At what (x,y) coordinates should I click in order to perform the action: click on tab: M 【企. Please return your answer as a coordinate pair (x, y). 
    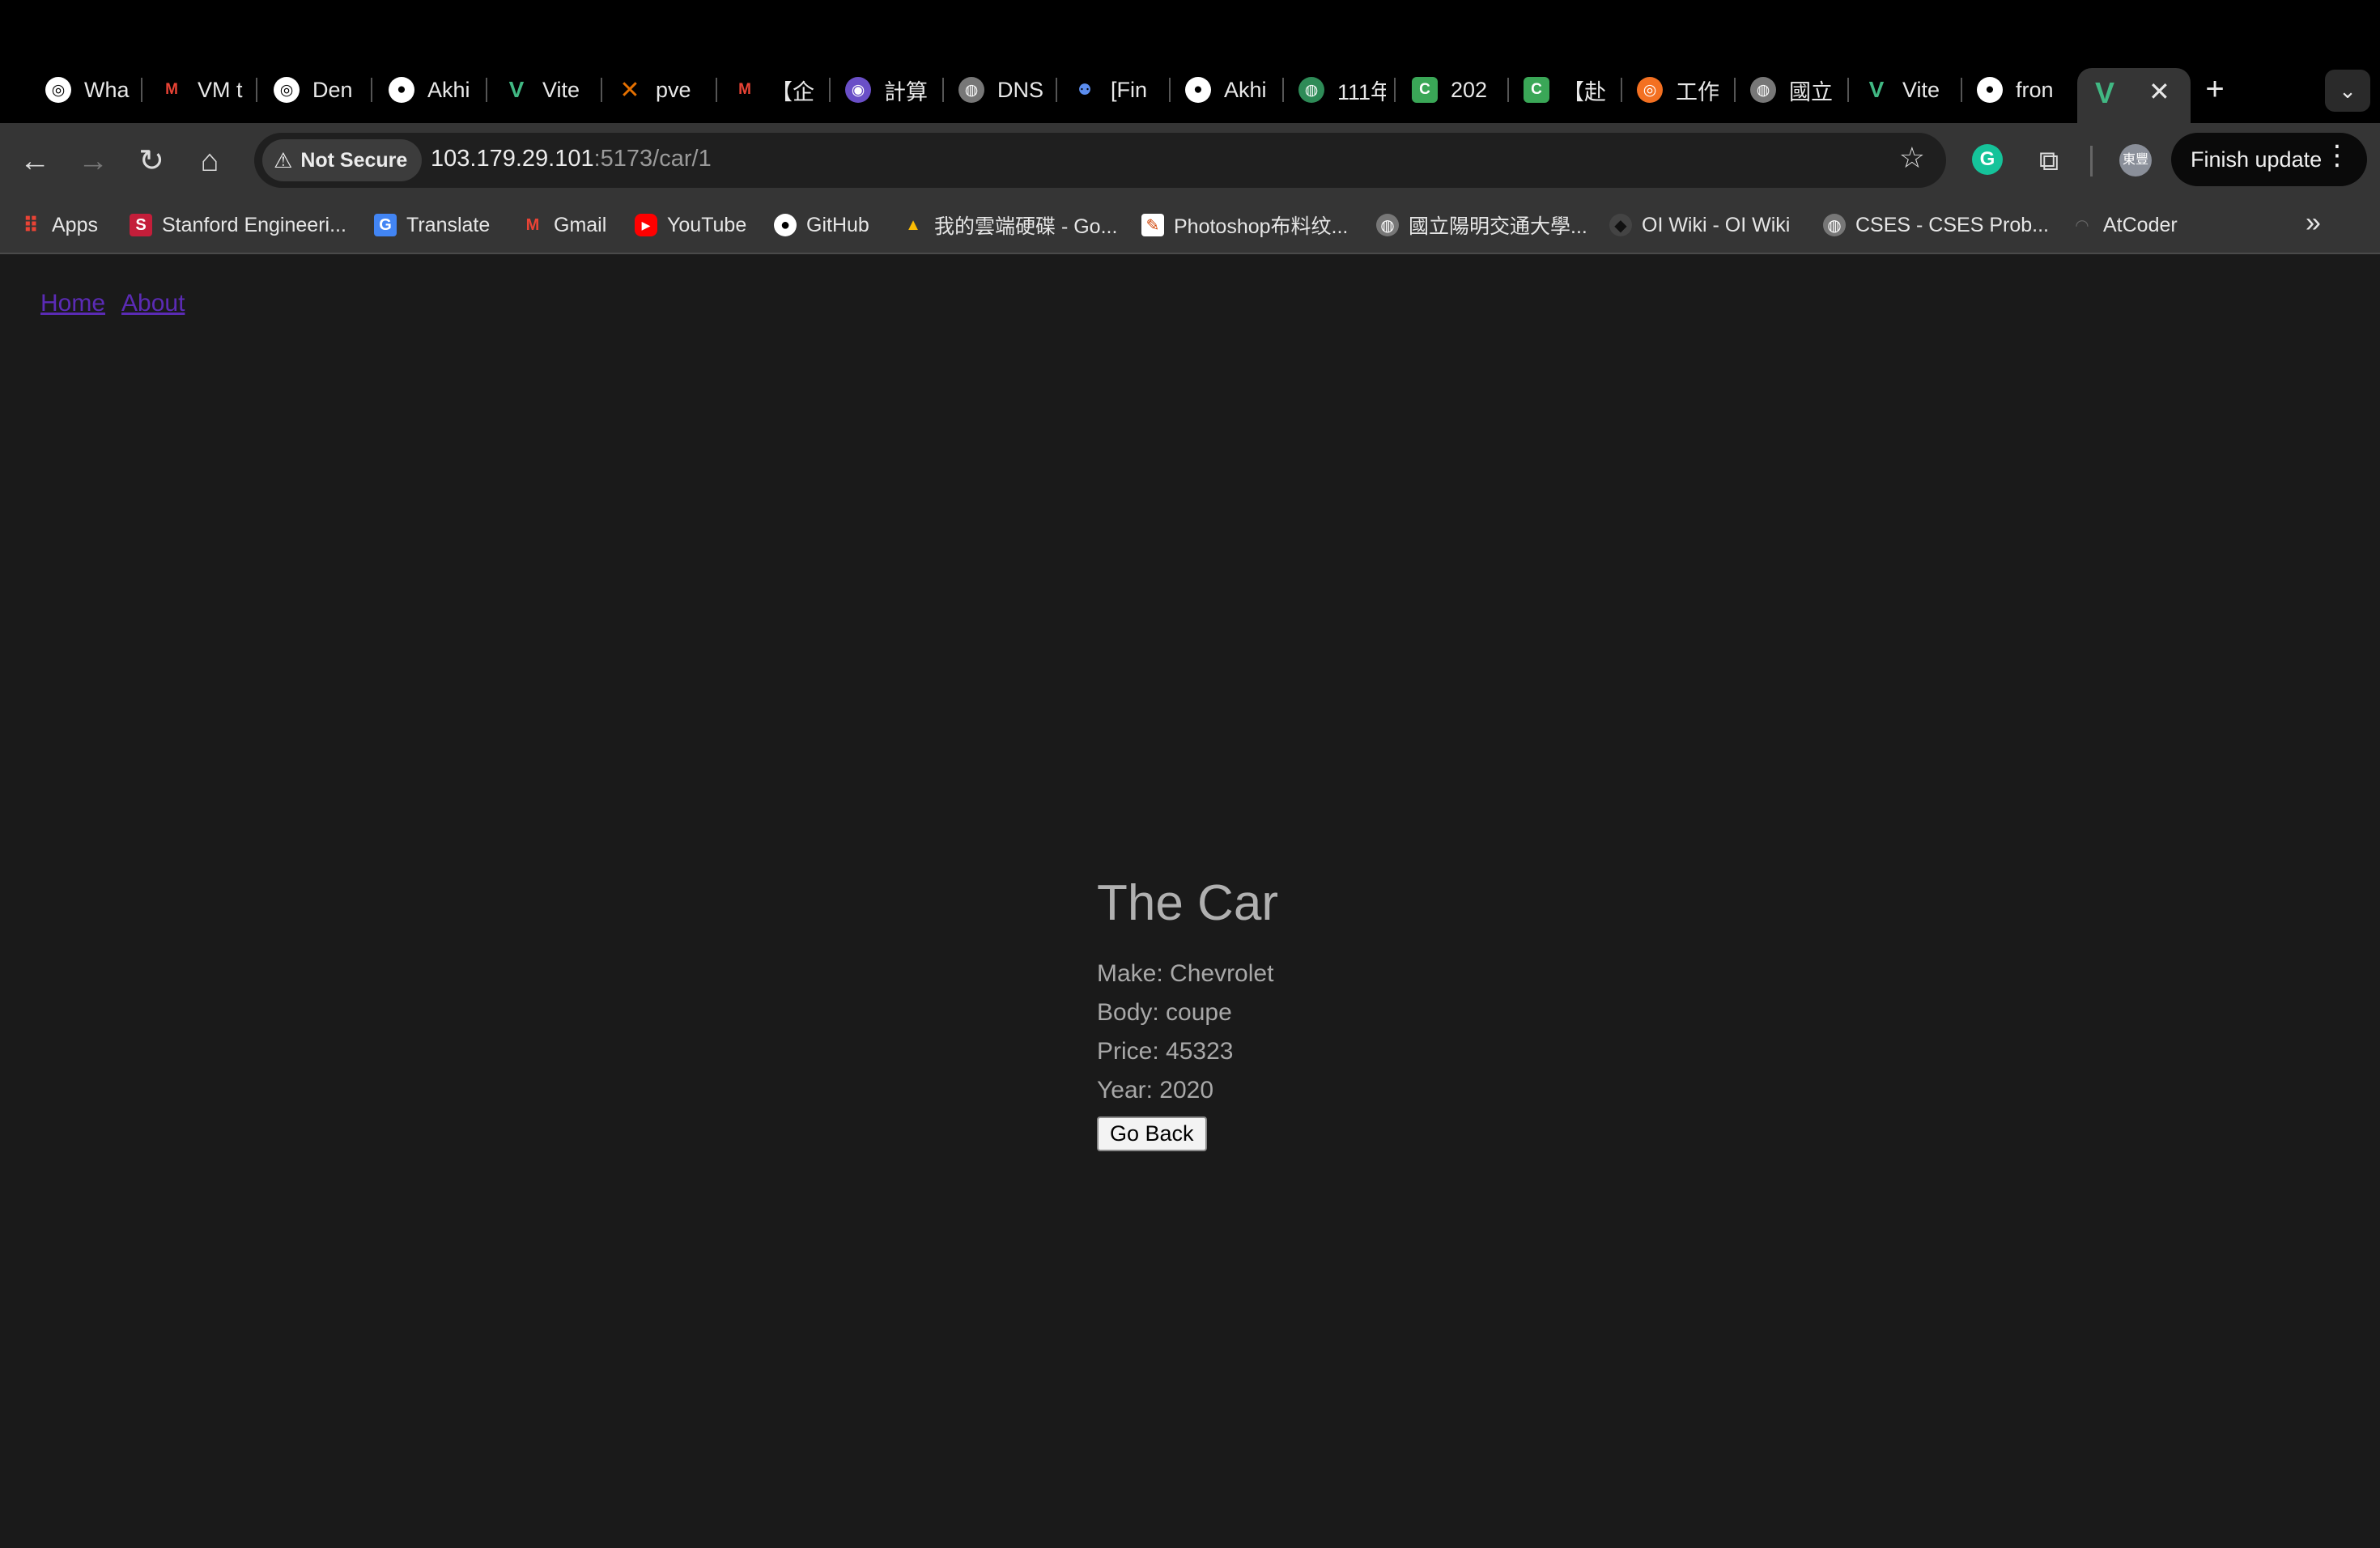
    Looking at the image, I should click on (775, 90).